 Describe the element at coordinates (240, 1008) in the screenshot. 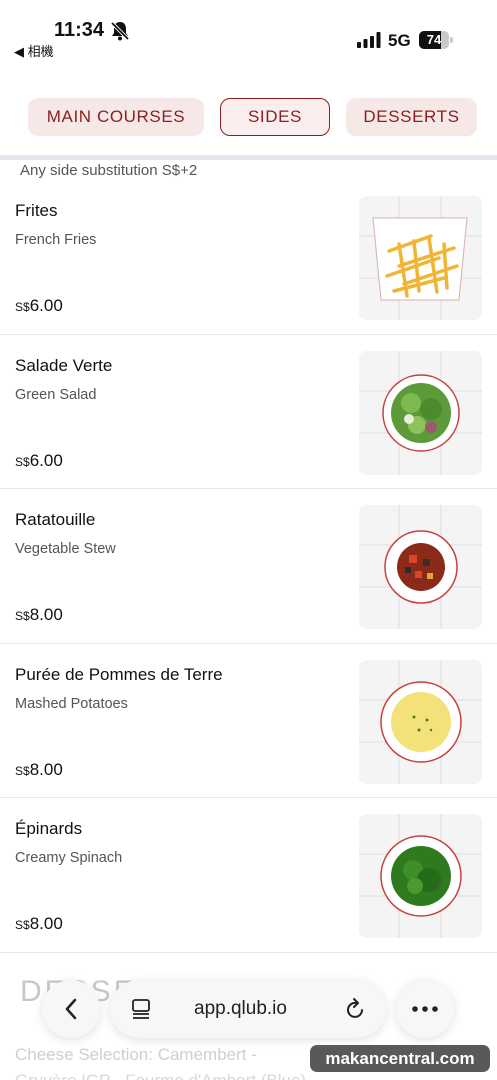

I see `url-text: app.qlub.io` at that location.